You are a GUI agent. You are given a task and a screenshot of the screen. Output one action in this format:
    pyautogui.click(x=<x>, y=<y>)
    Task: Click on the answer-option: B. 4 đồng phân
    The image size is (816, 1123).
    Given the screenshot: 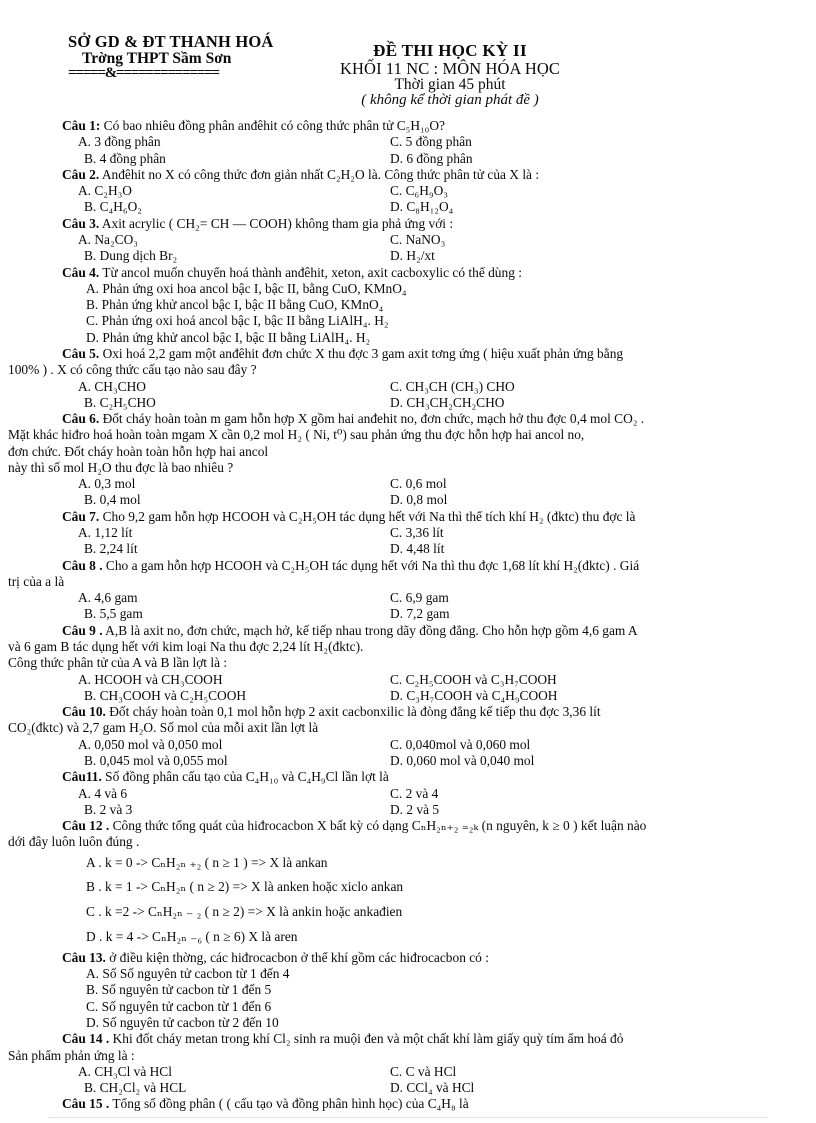 What is the action you would take?
    pyautogui.click(x=226, y=159)
    